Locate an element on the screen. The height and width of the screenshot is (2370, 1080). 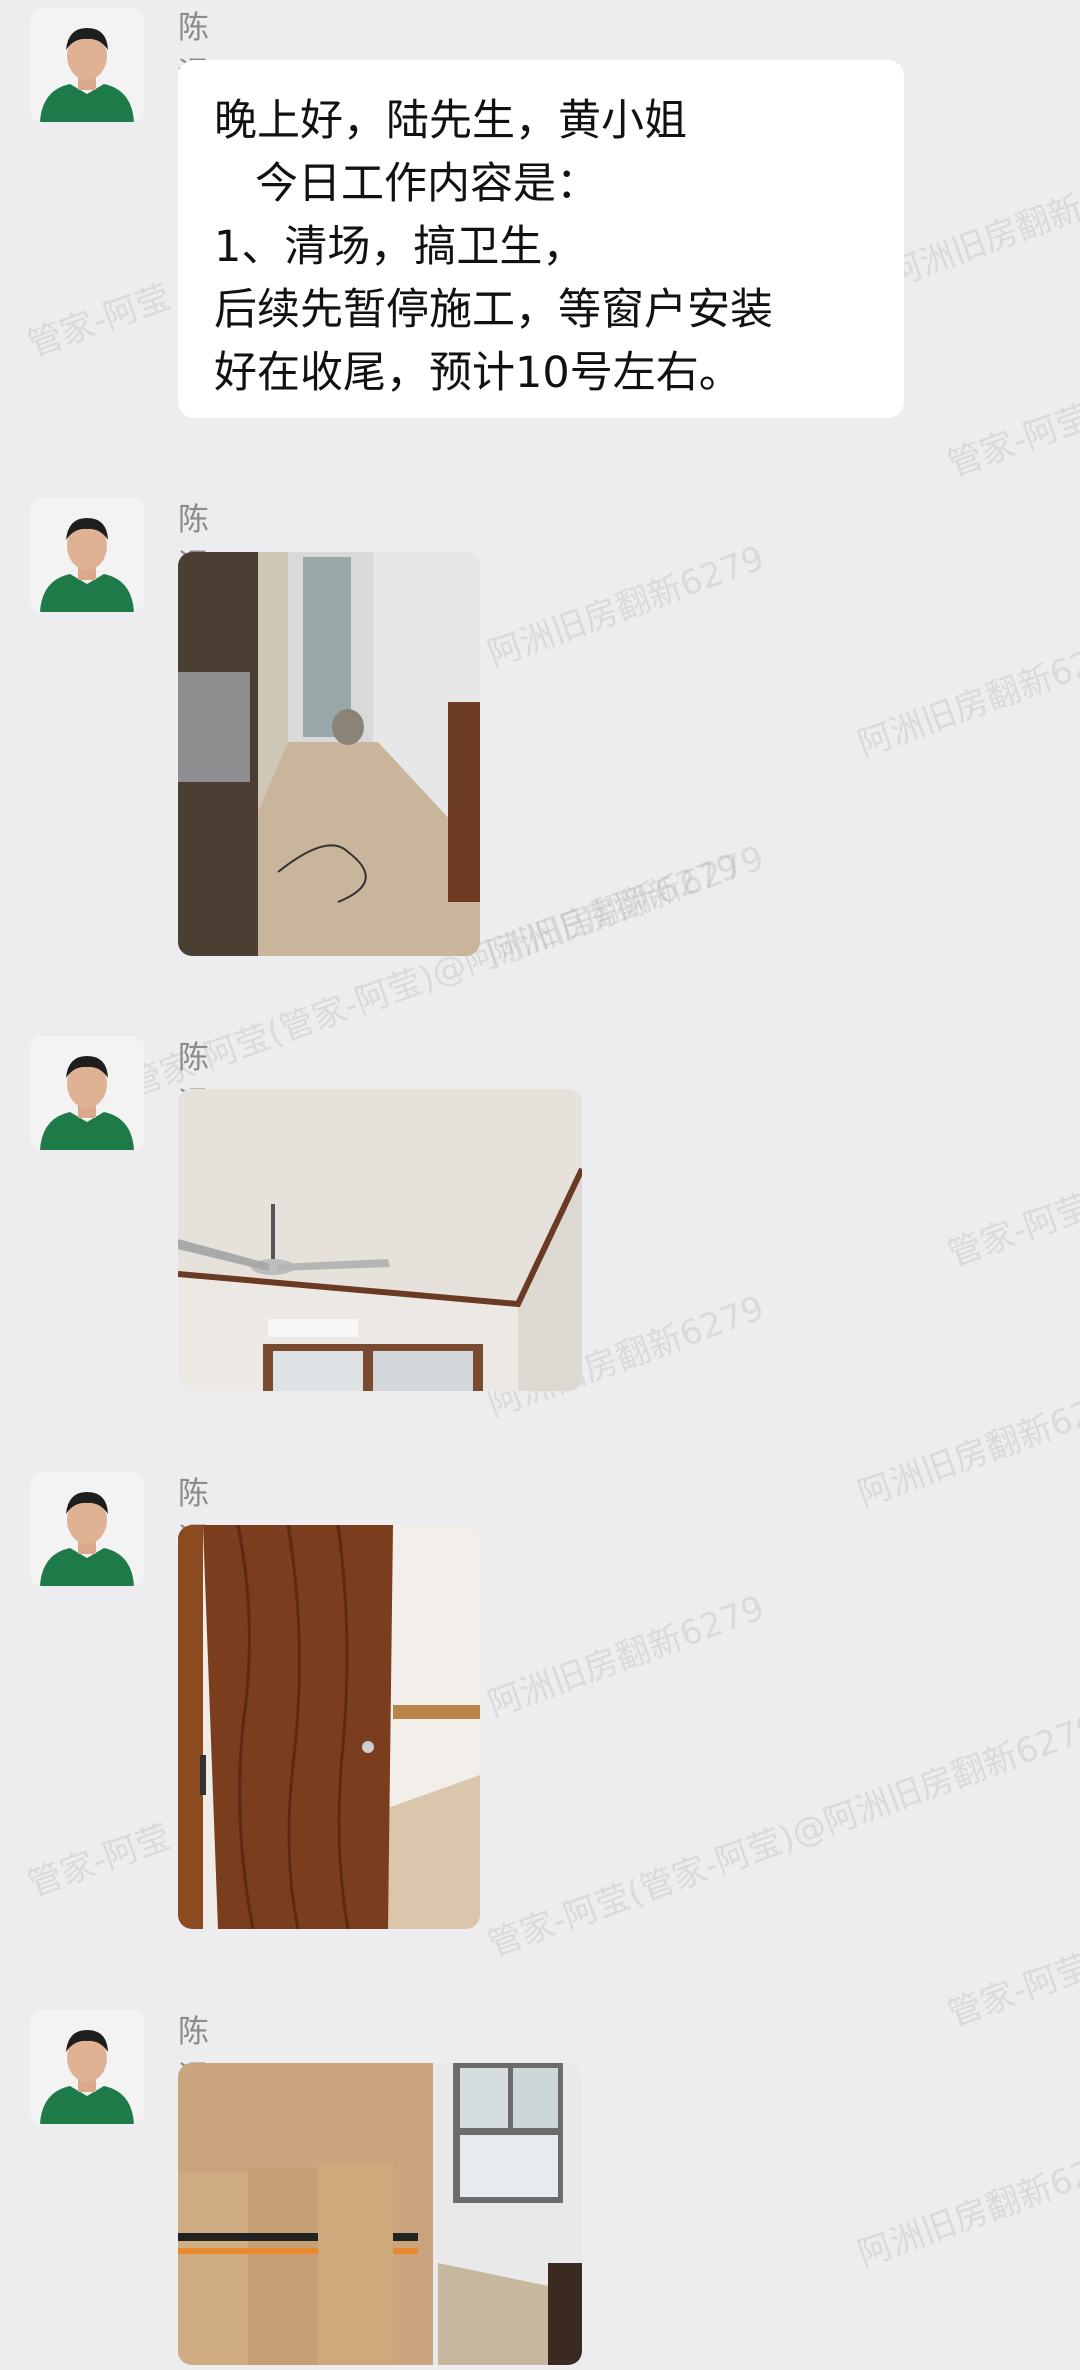
room-floor-photo-icon is located at coordinates (329, 754).